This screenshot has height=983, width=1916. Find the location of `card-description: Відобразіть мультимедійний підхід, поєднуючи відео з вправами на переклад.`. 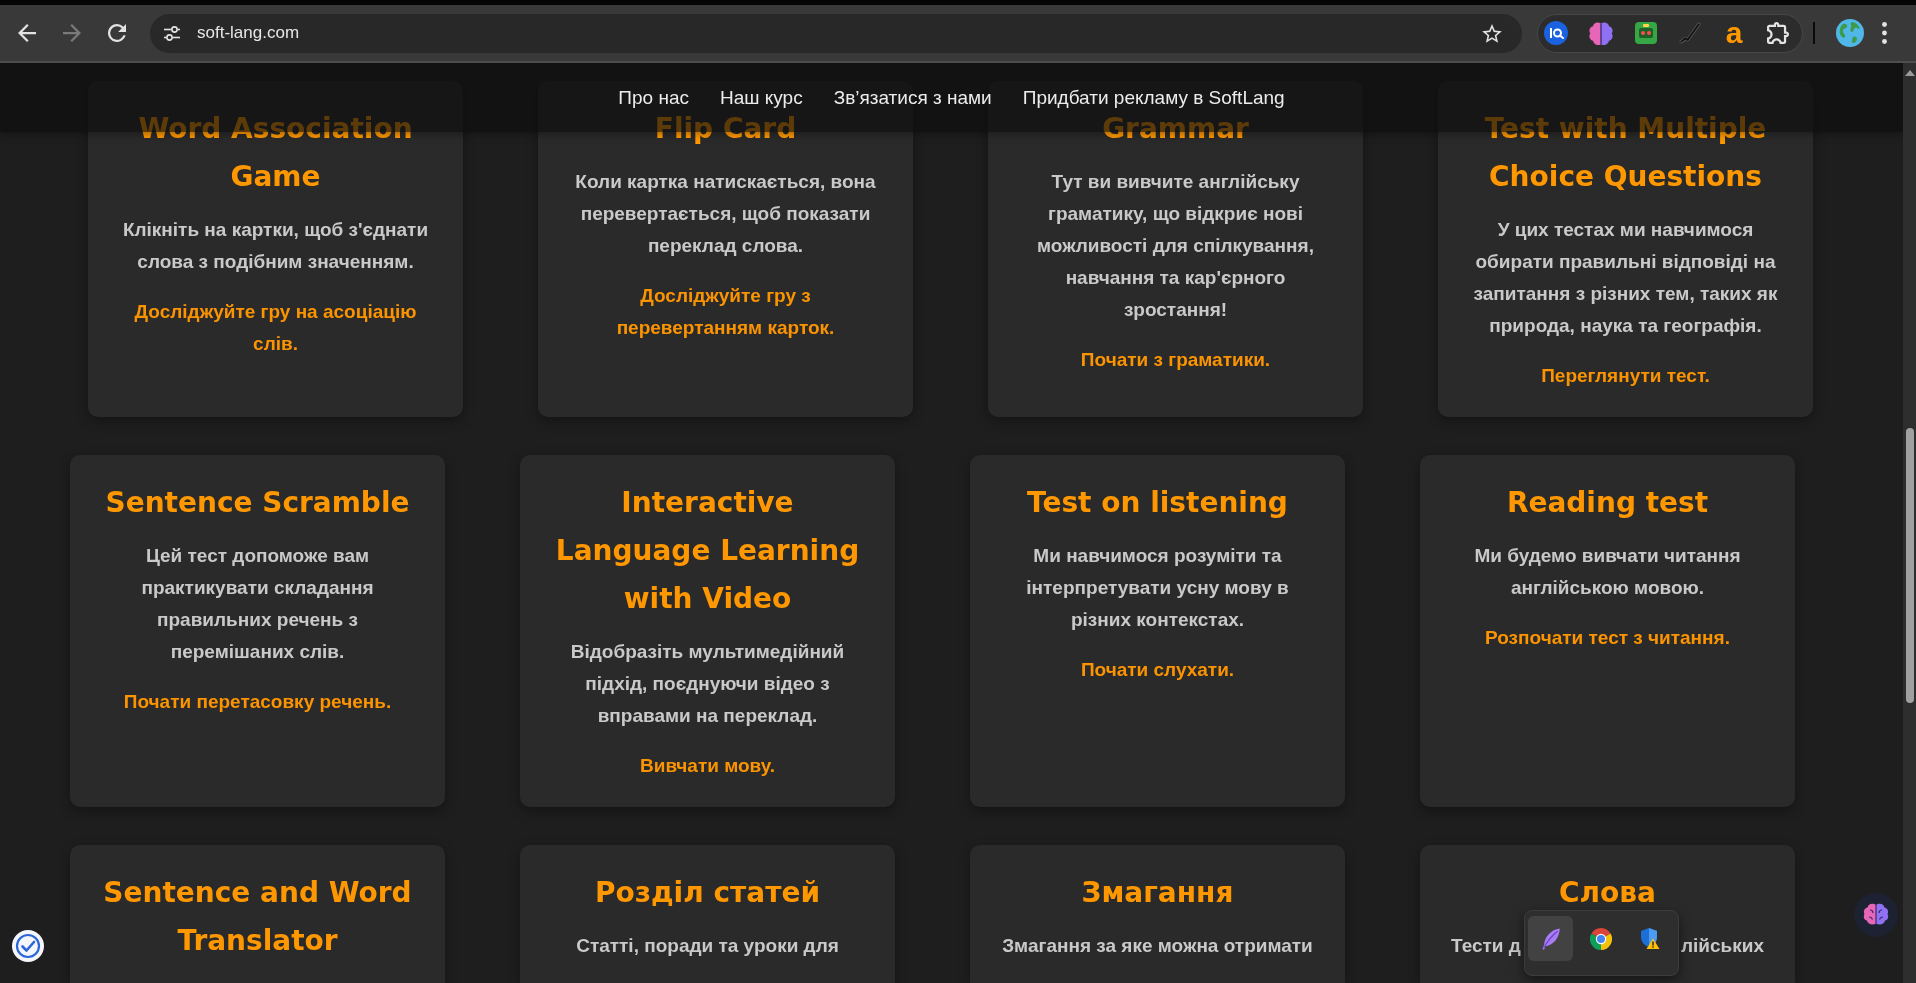

card-description: Відобразіть мультимедійний підхід, поєднуючи відео з вправами на переклад. is located at coordinates (707, 684).